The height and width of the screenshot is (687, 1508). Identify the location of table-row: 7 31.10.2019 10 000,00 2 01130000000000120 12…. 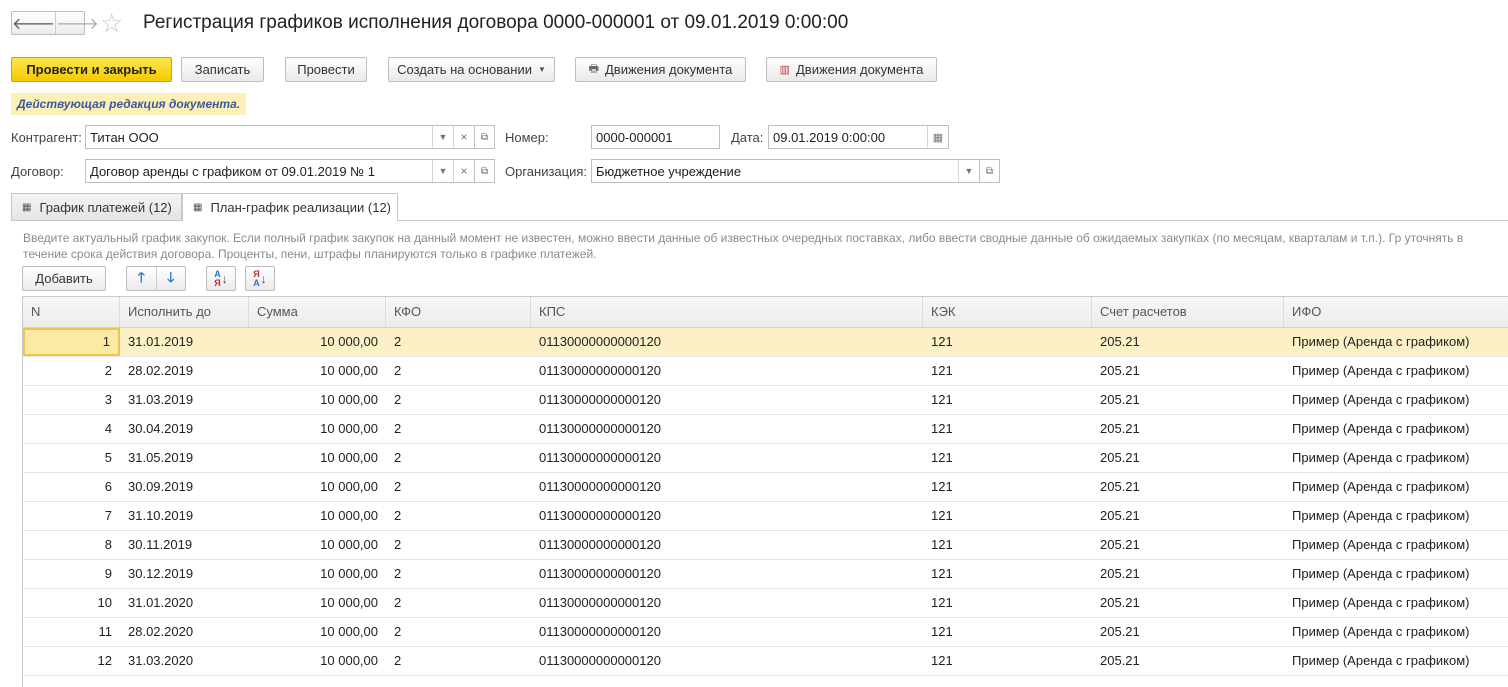
(765, 516).